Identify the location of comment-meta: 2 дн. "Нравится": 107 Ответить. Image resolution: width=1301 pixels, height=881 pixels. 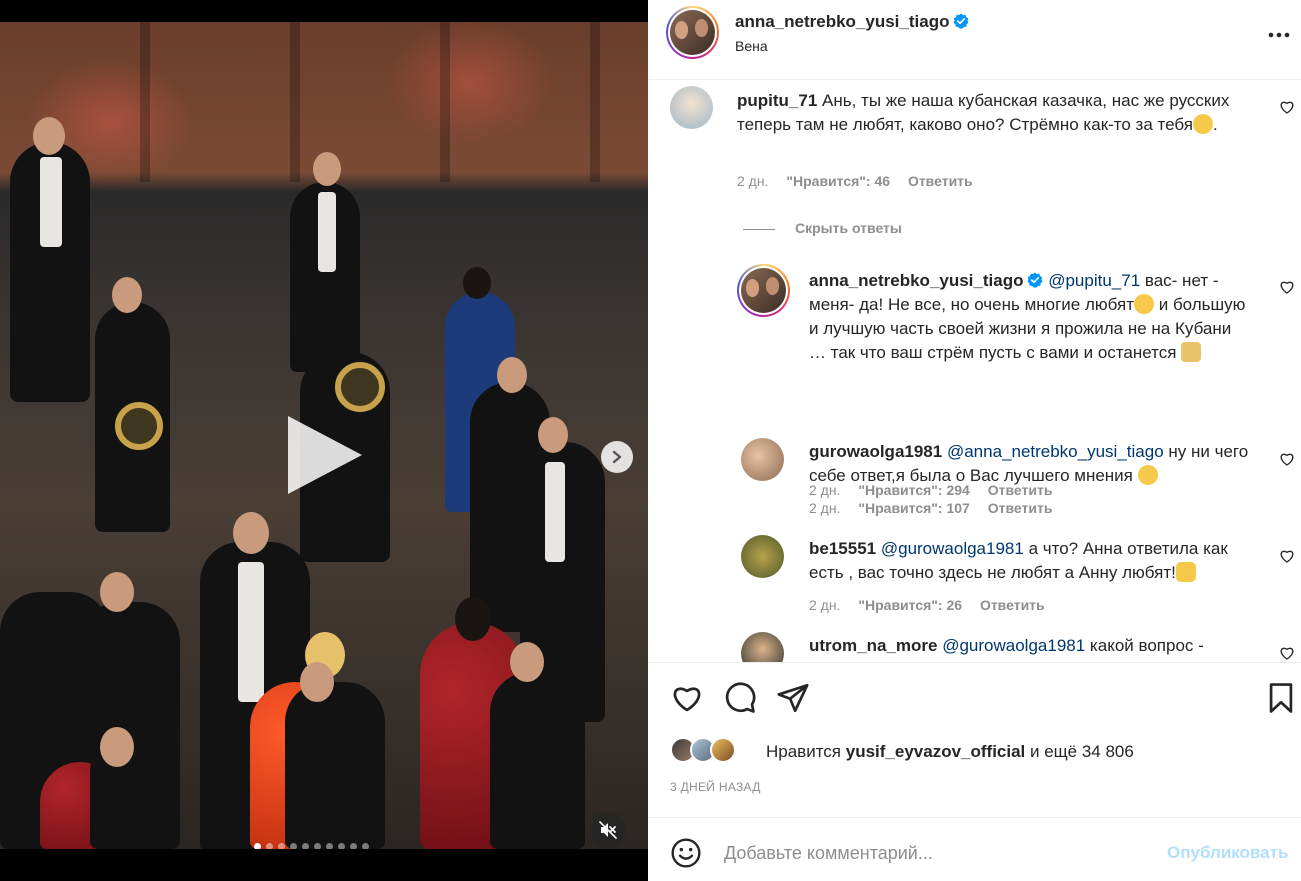
(937, 508).